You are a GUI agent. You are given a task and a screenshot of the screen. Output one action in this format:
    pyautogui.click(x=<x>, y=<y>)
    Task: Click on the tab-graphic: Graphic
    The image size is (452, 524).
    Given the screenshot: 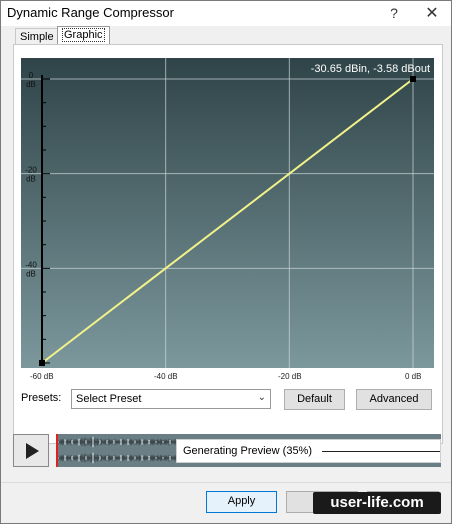 What is the action you would take?
    pyautogui.click(x=83, y=35)
    